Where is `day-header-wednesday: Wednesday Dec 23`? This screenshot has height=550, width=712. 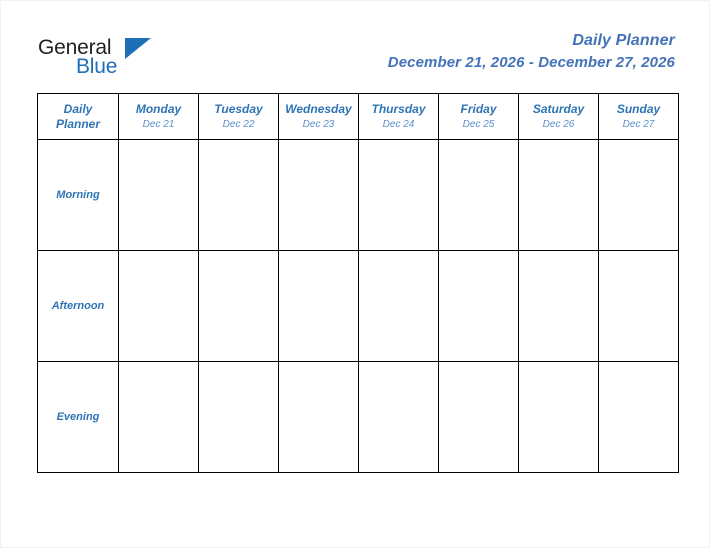 day-header-wednesday: Wednesday Dec 23 is located at coordinates (318, 116).